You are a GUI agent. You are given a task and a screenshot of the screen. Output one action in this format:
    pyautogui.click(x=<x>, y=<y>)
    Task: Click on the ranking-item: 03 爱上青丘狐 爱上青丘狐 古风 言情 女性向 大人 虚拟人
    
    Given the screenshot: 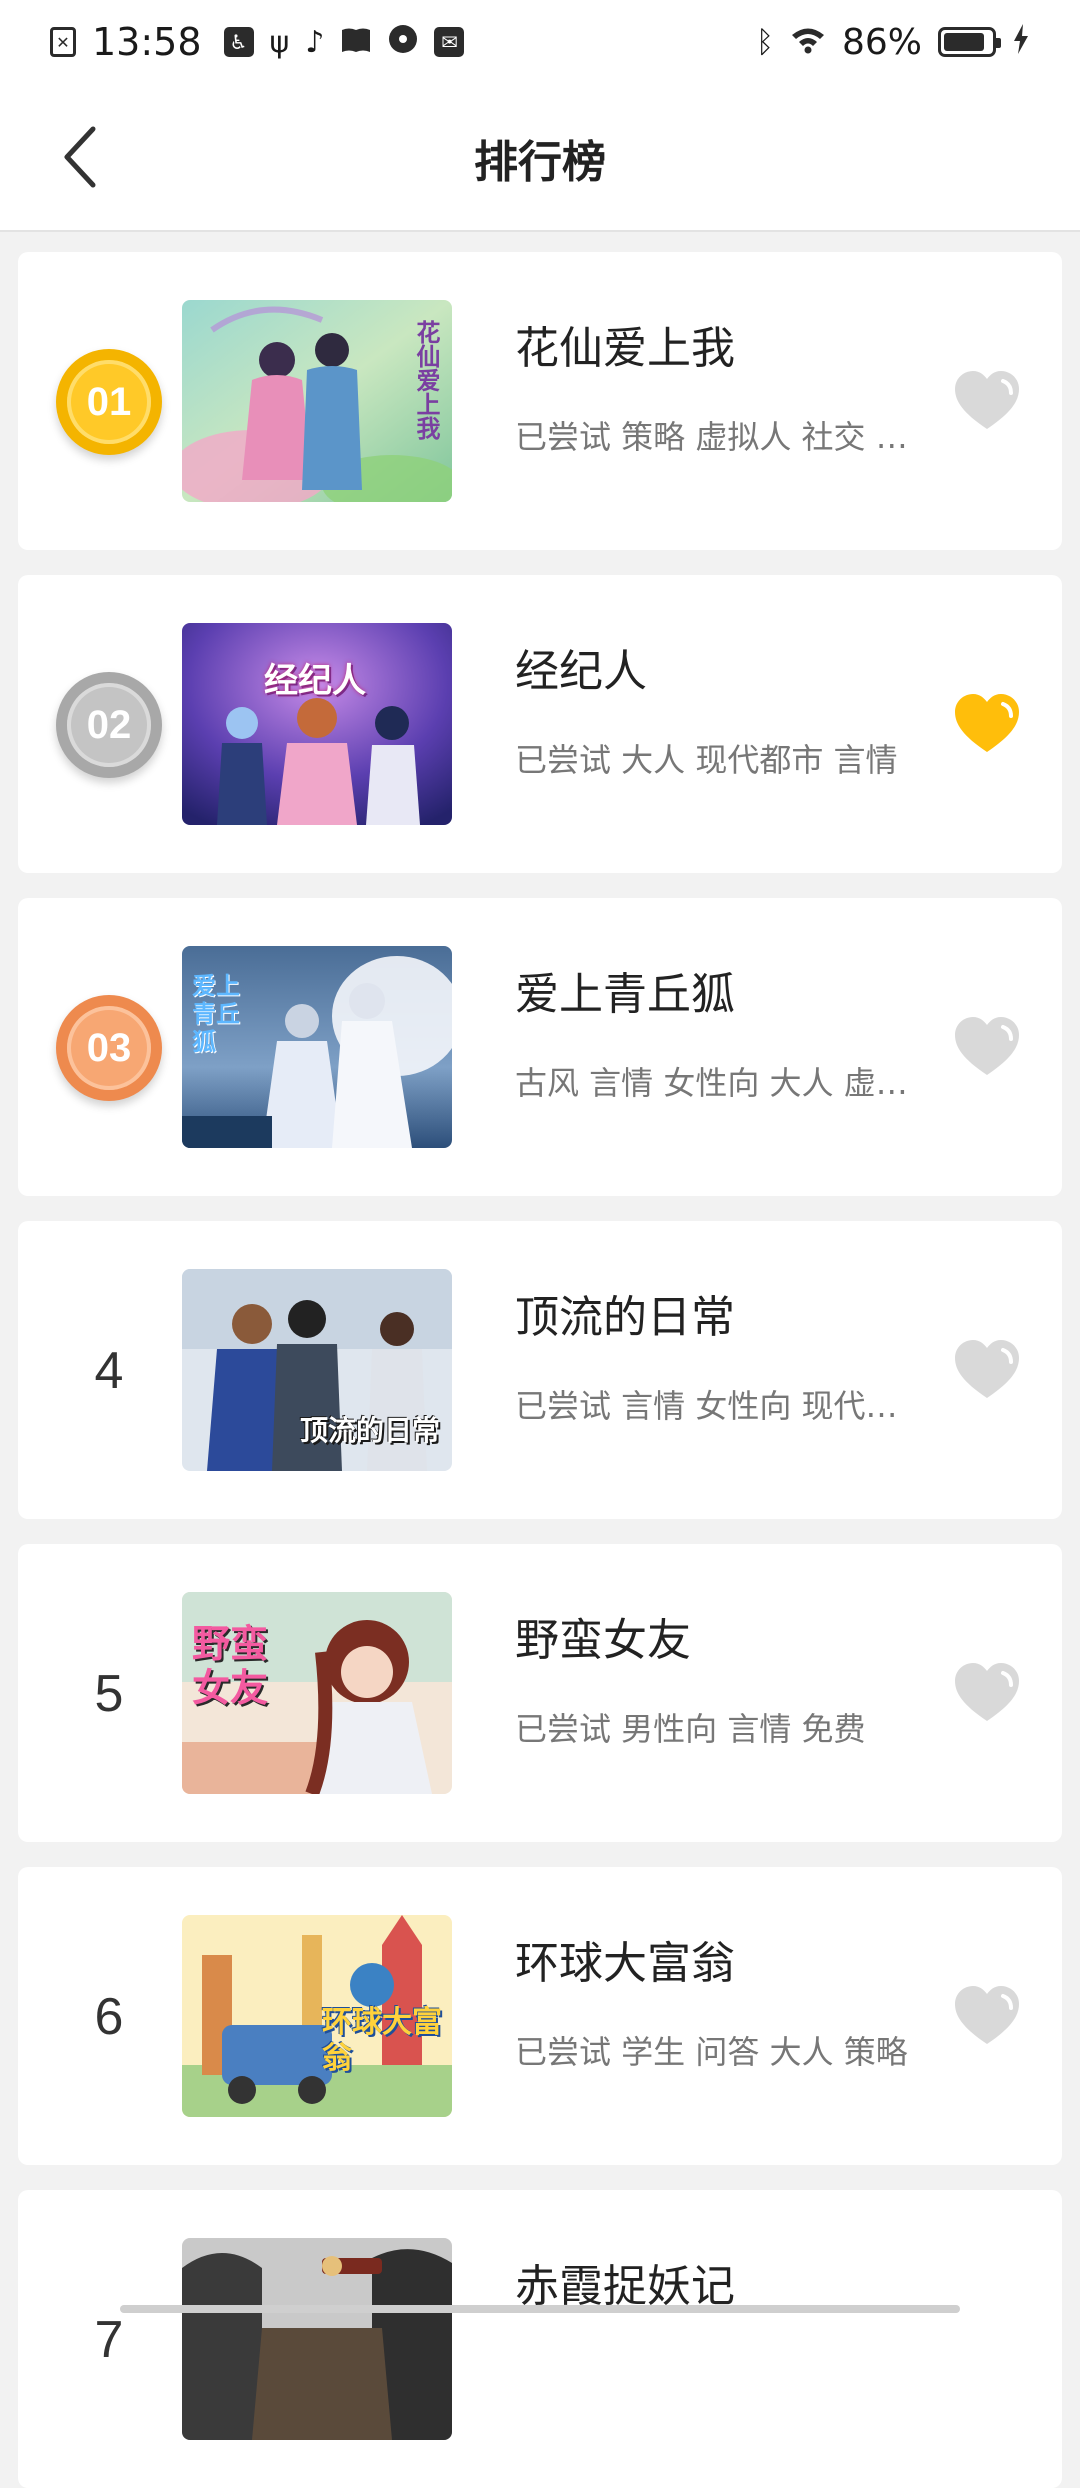 What is the action you would take?
    pyautogui.click(x=540, y=1047)
    